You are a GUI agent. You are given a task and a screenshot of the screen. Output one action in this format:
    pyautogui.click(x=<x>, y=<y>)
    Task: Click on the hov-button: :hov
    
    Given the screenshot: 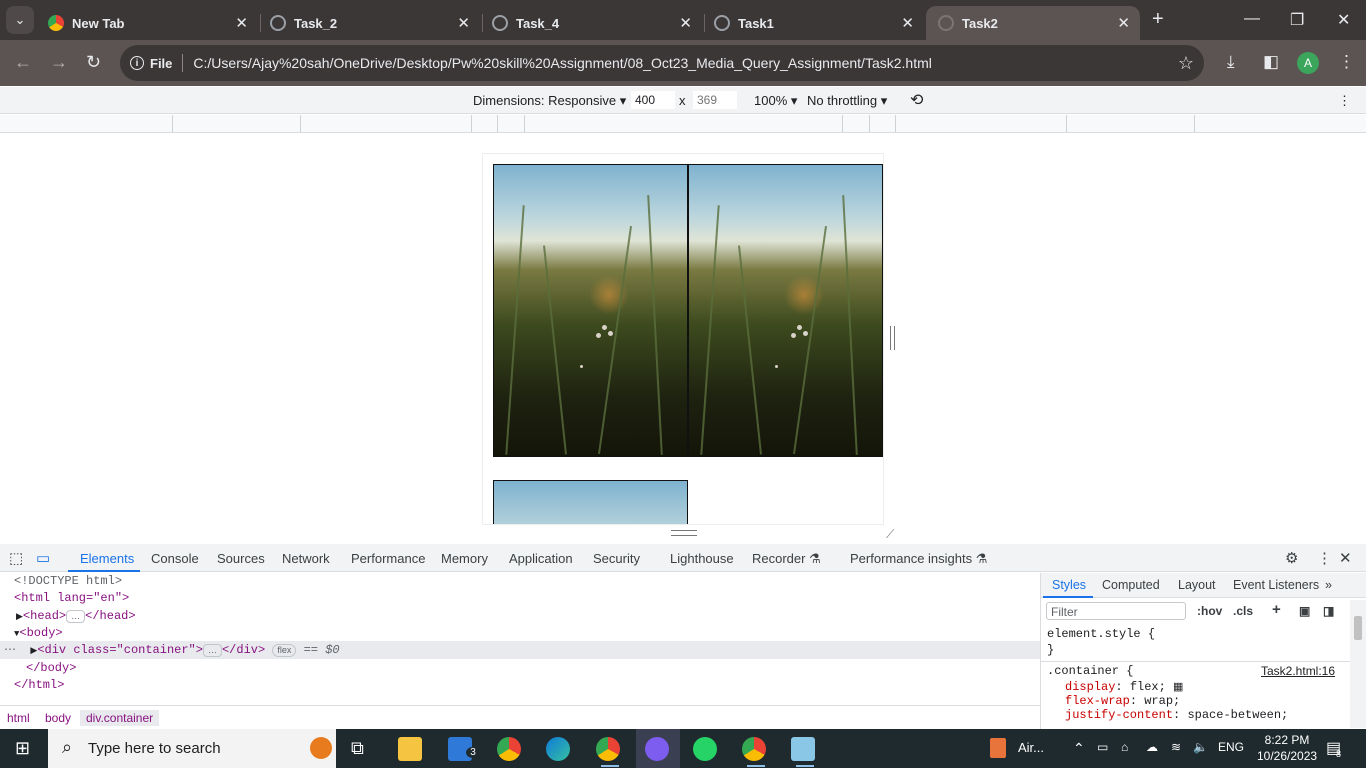 What is the action you would take?
    pyautogui.click(x=1209, y=611)
    